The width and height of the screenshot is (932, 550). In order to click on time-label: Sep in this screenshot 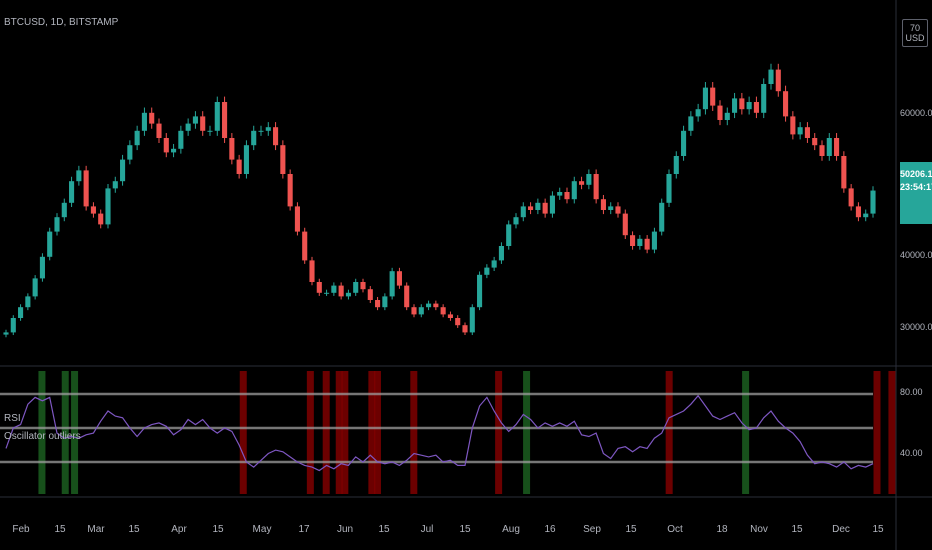, I will do `click(592, 529)`.